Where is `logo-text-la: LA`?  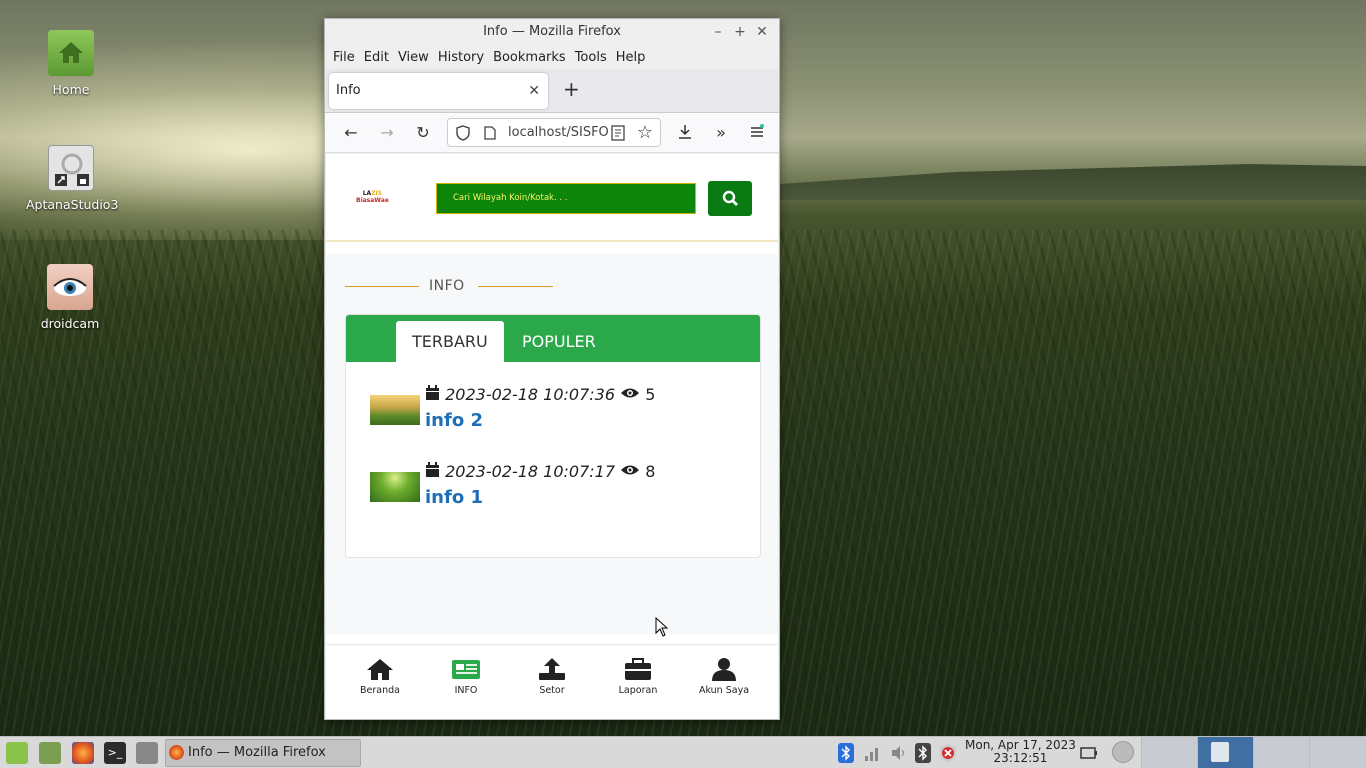 logo-text-la: LA is located at coordinates (367, 193).